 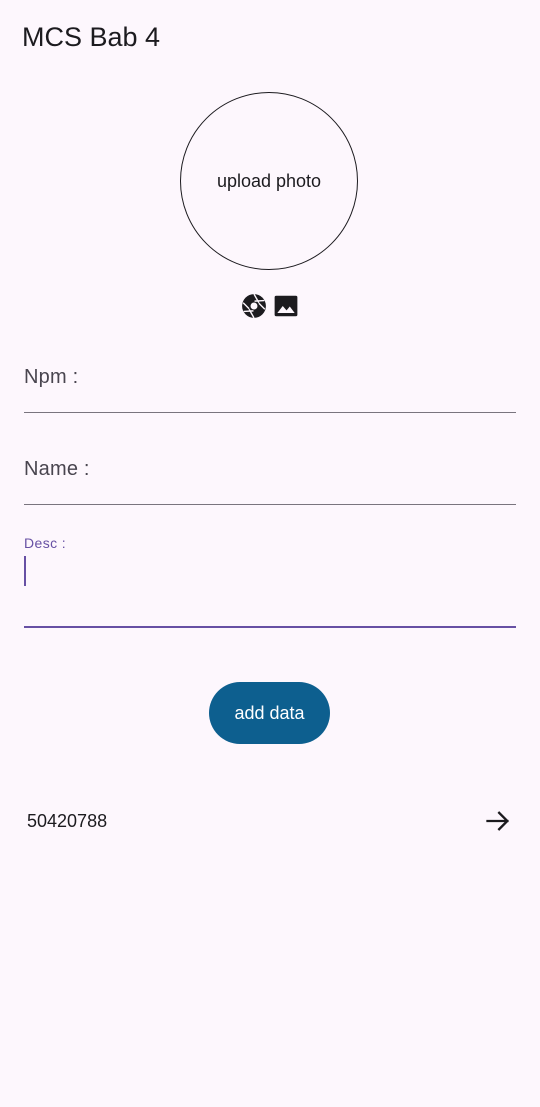 What do you see at coordinates (254, 306) in the screenshot?
I see `camera-shutter-icon` at bounding box center [254, 306].